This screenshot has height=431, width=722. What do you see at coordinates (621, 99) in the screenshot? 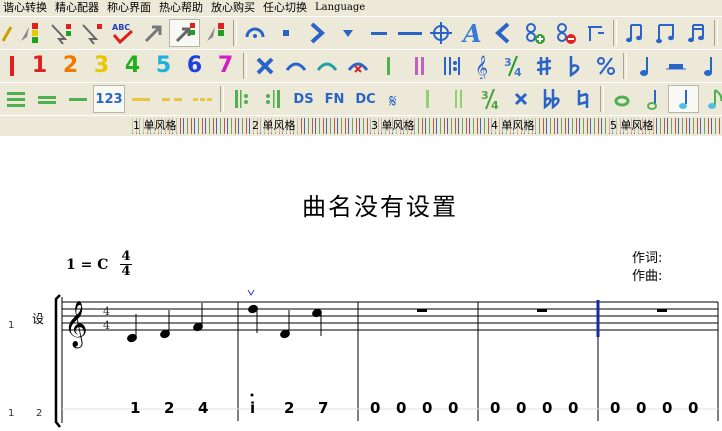
I see `whole-note-icon` at bounding box center [621, 99].